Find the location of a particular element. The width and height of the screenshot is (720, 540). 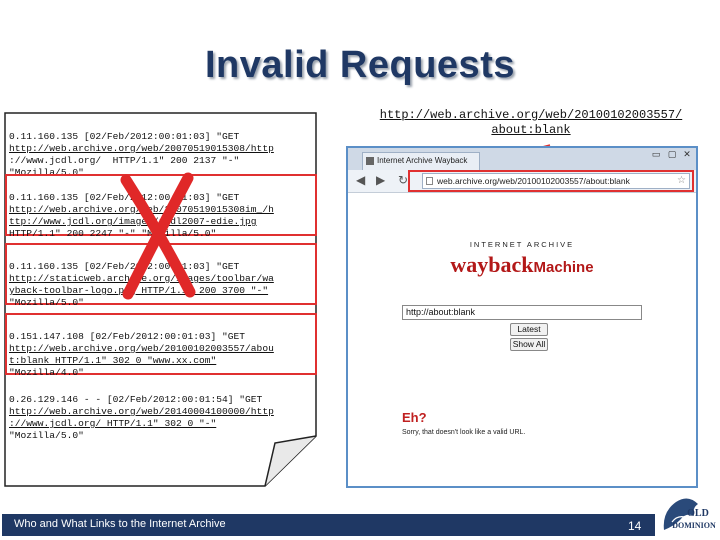

browser-tab: Internet Archive Wayback is located at coordinates (421, 161).